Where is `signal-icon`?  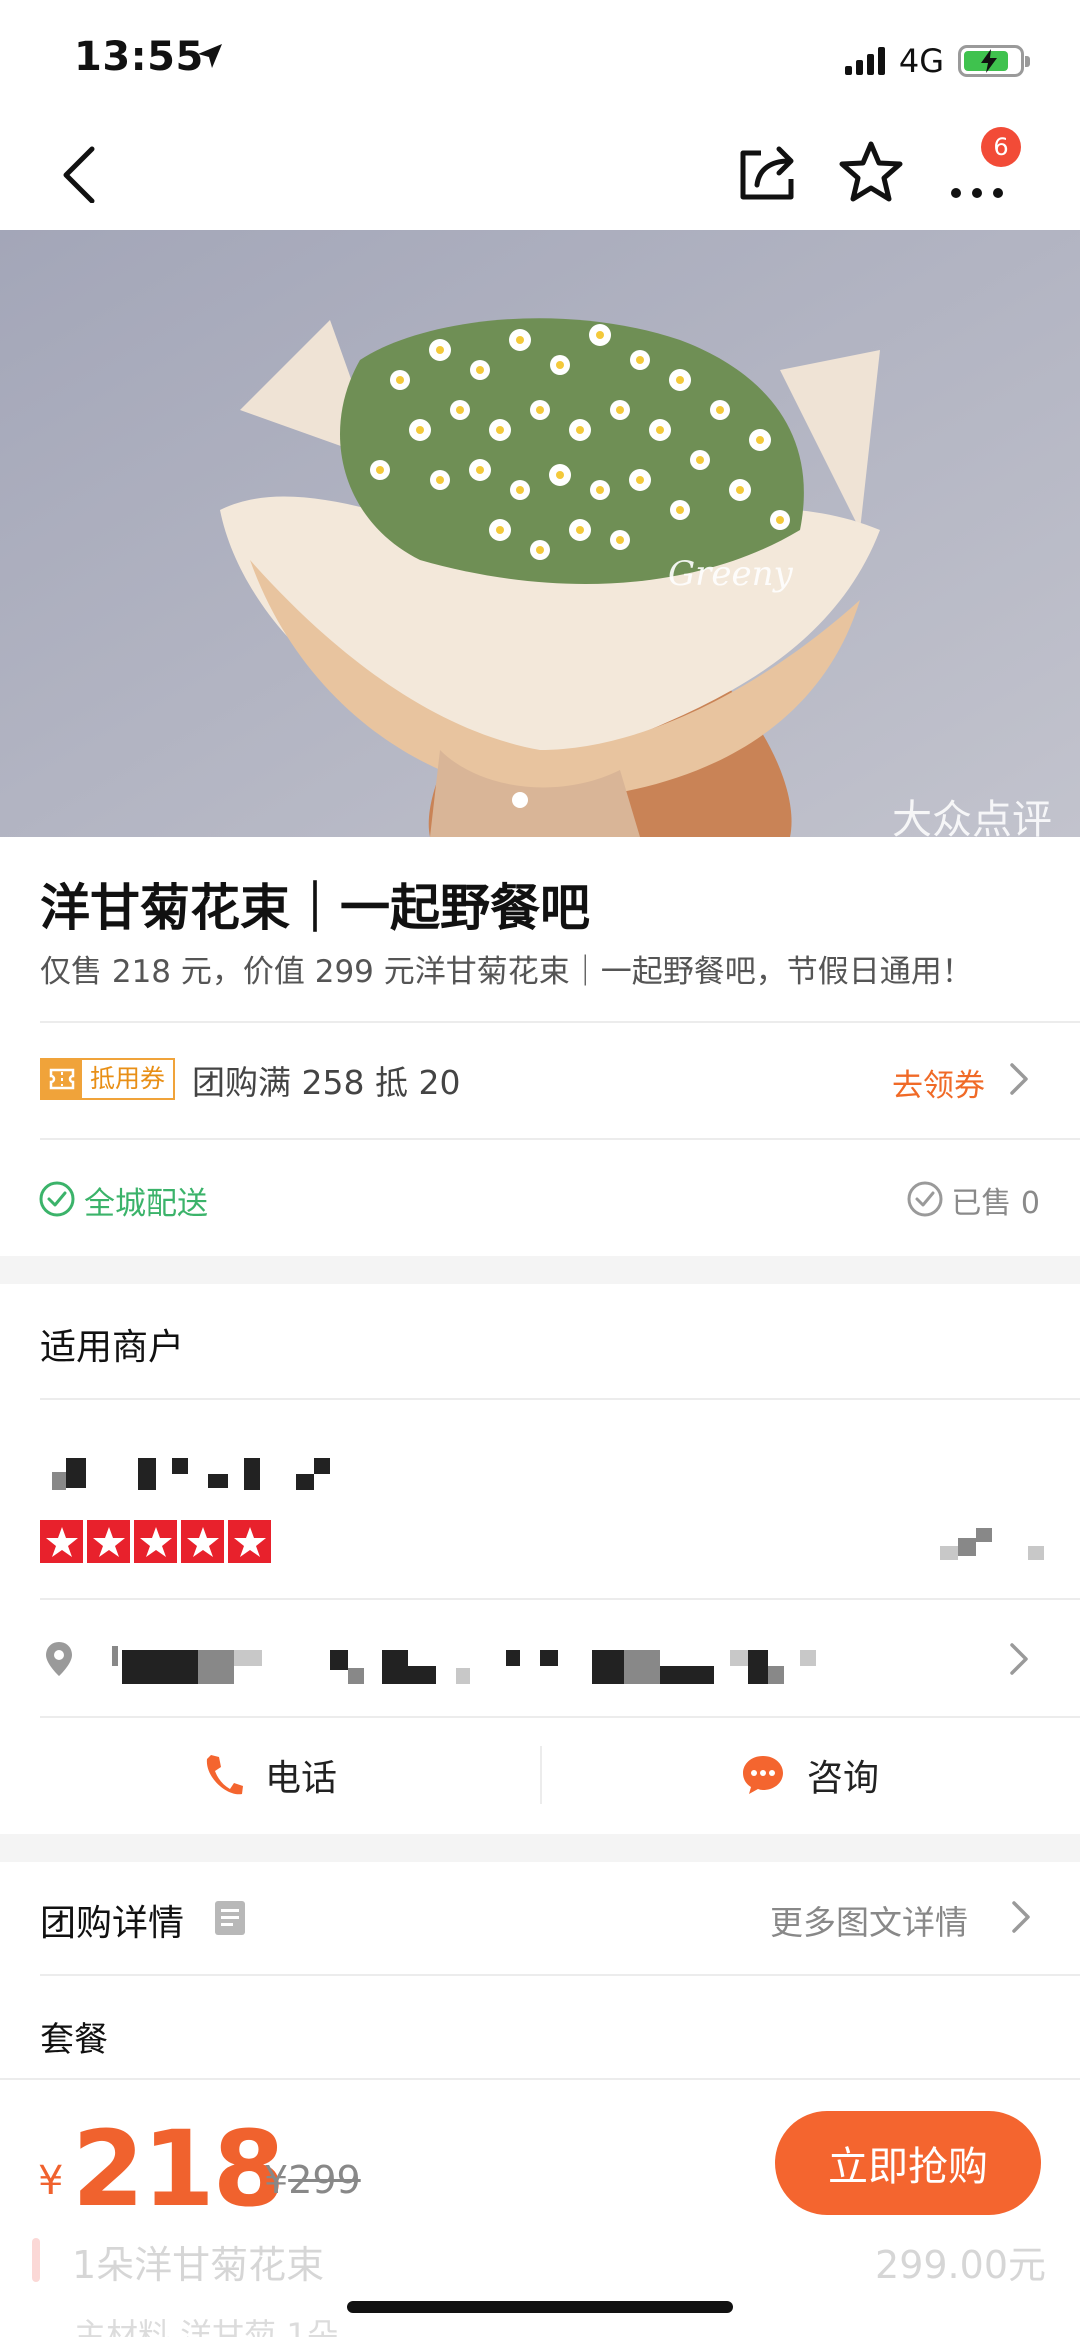
signal-icon is located at coordinates (864, 61).